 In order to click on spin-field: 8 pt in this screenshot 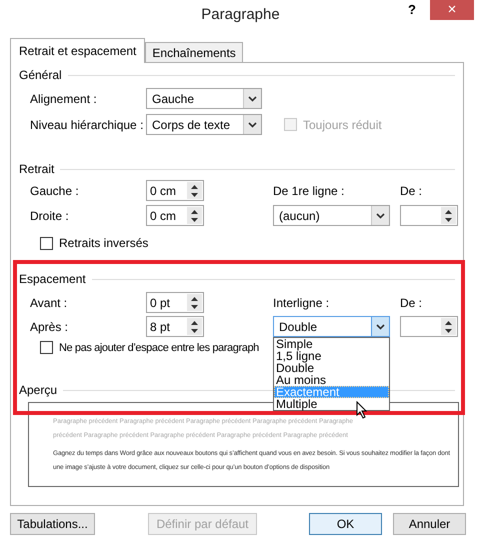, I will do `click(175, 326)`.